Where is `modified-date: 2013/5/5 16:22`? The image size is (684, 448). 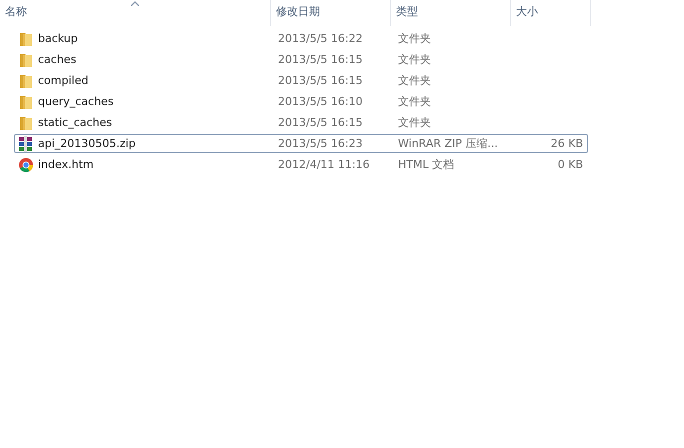
modified-date: 2013/5/5 16:22 is located at coordinates (320, 38).